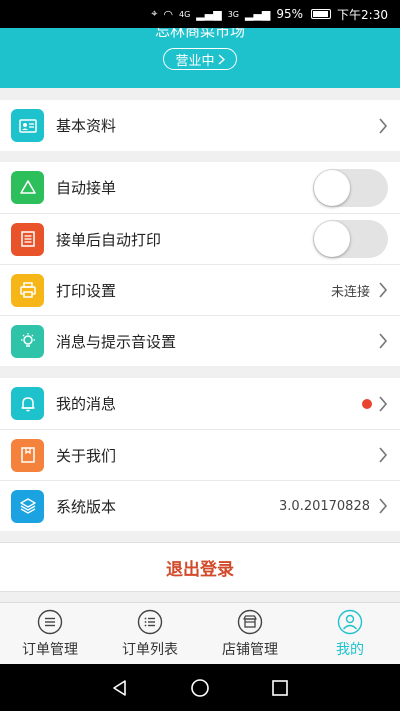 The height and width of the screenshot is (711, 400). I want to click on row-notify-settings: 消息与提示音设置, so click(200, 340).